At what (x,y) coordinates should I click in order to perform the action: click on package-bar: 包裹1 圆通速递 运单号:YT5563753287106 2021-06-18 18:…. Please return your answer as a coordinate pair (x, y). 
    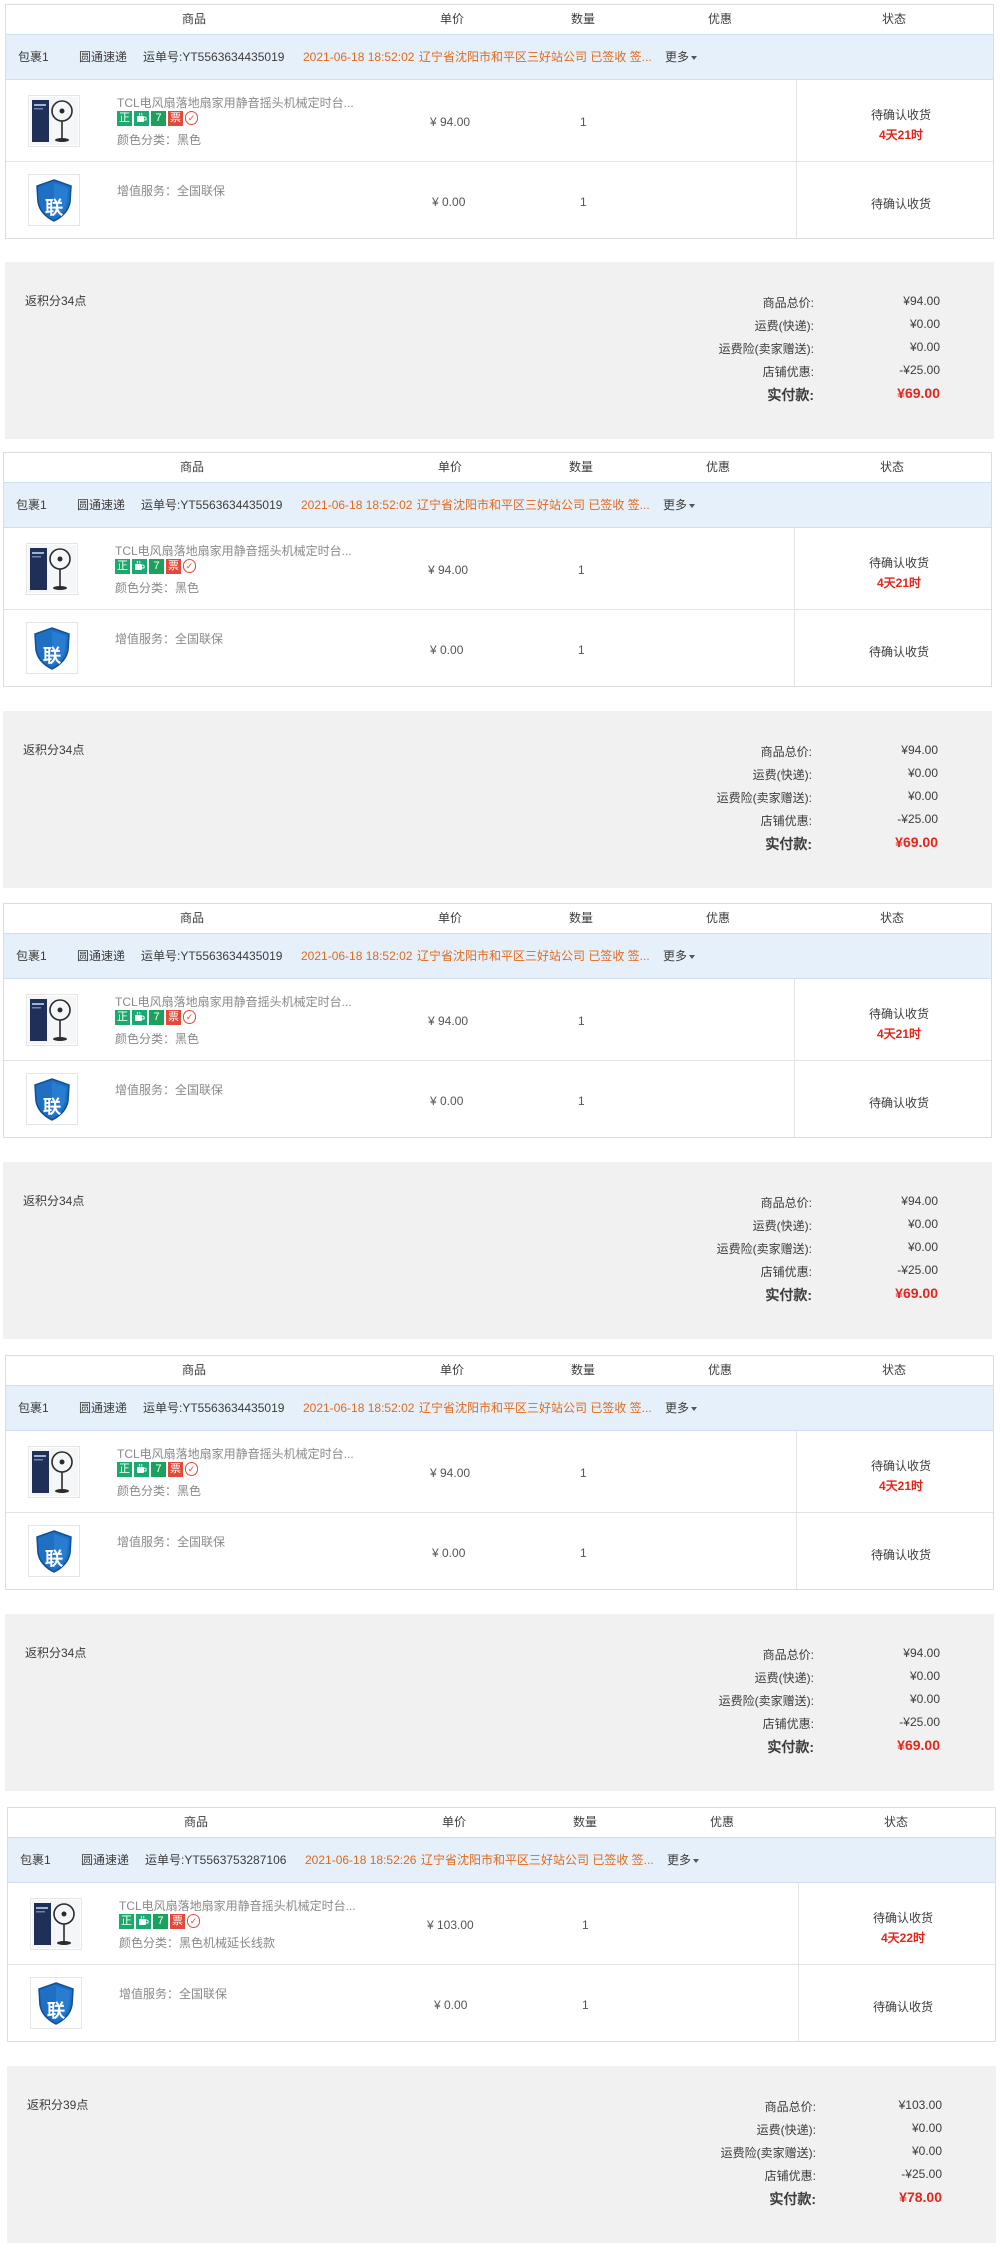
    Looking at the image, I should click on (501, 1860).